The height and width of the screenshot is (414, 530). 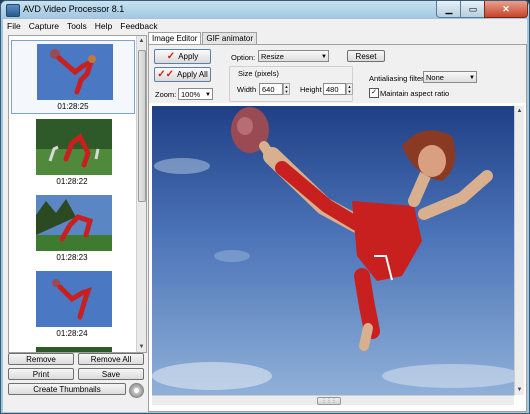 I want to click on width-label: Width, so click(x=247, y=89).